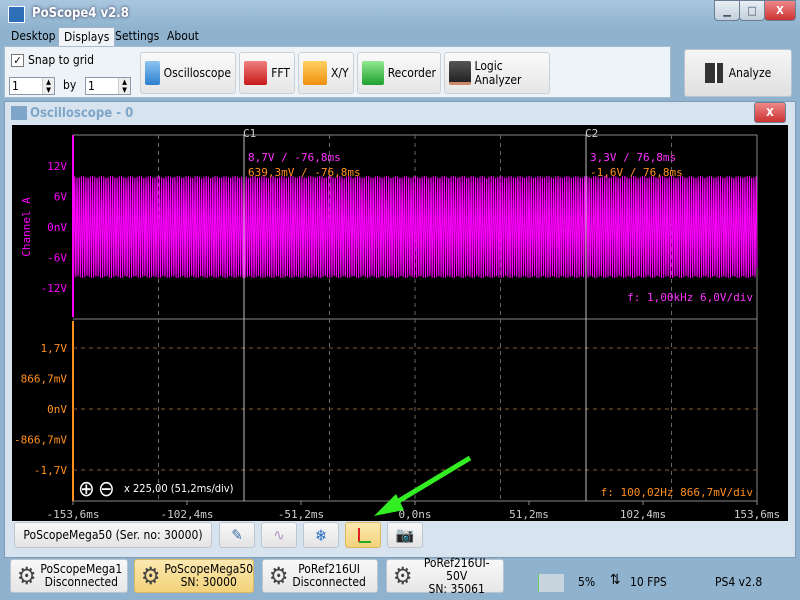 Image resolution: width=800 pixels, height=600 pixels. Describe the element at coordinates (17, 60) in the screenshot. I see `checkbox-icon: ✓` at that location.